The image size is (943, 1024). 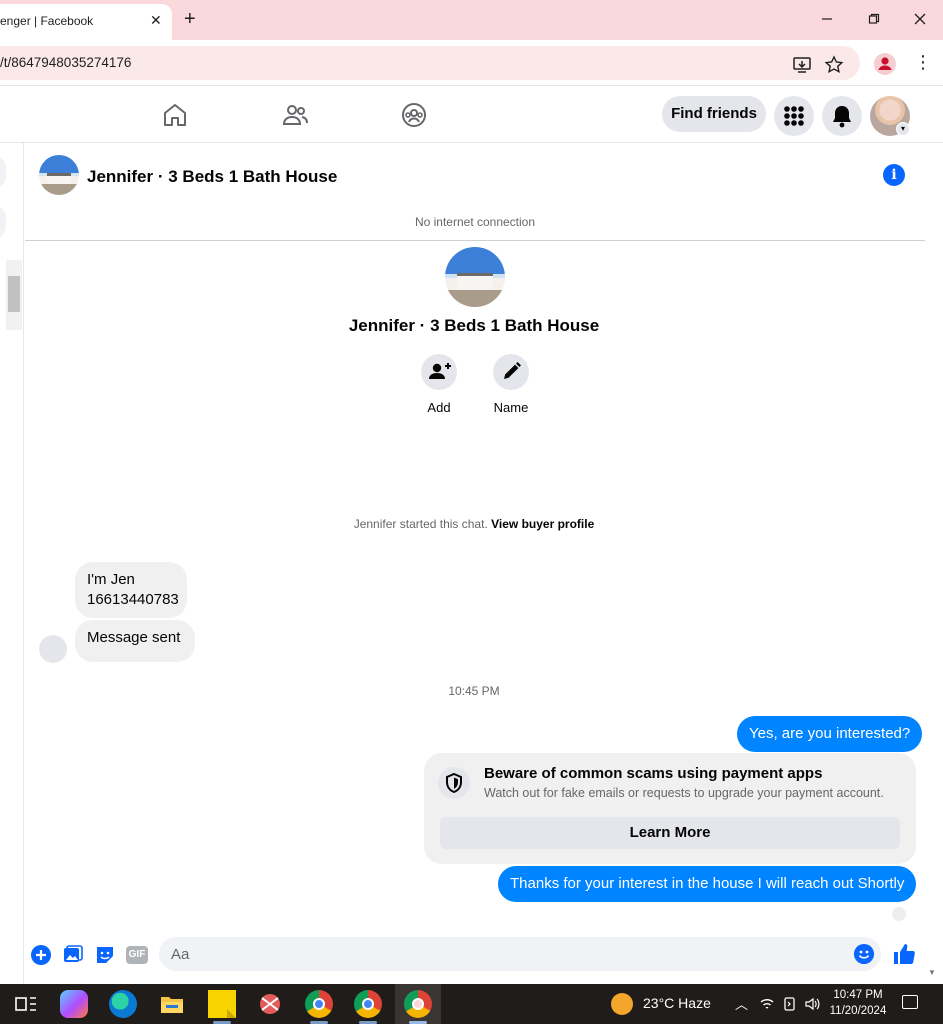 I want to click on chrome-profile-a-icon, so click(x=319, y=1004).